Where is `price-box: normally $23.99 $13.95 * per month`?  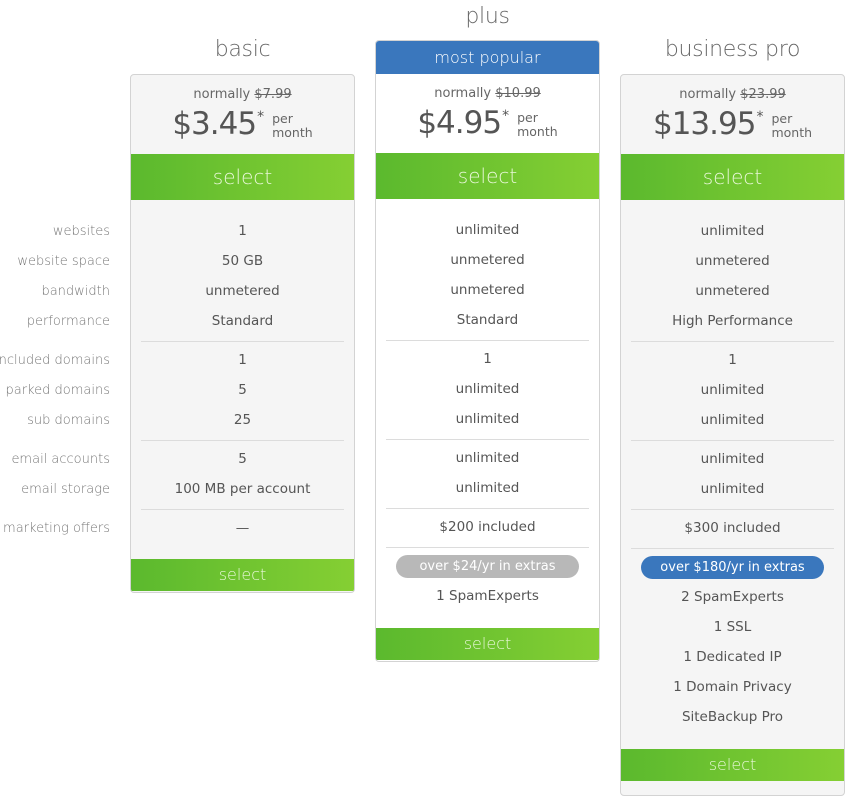 price-box: normally $23.99 $13.95 * per month is located at coordinates (732, 114).